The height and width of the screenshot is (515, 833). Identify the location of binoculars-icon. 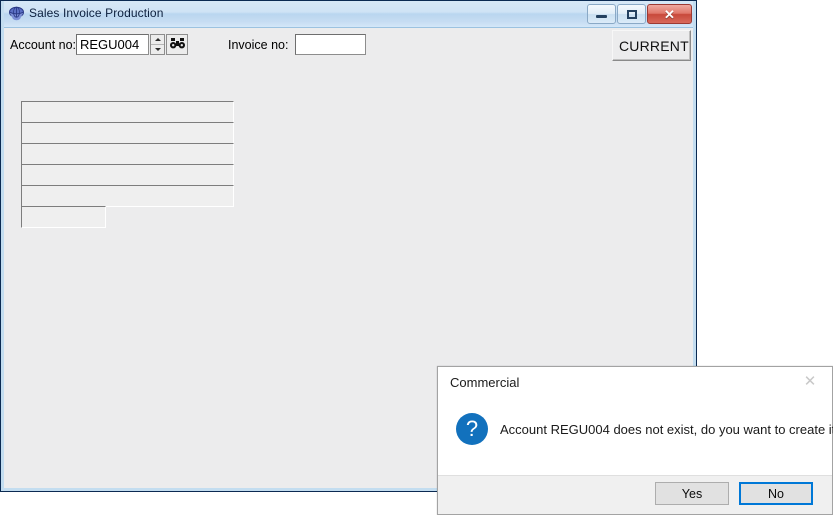
(177, 45).